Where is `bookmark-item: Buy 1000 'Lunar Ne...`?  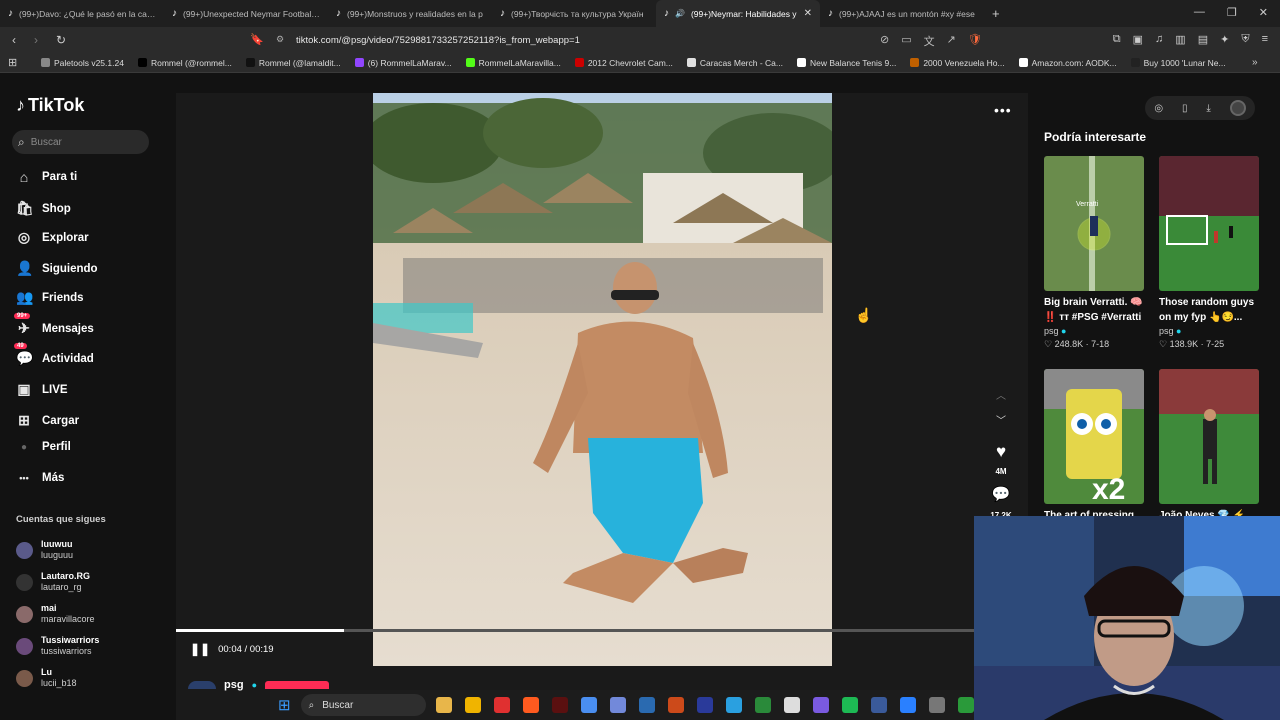 bookmark-item: Buy 1000 'Lunar Ne... is located at coordinates (1178, 63).